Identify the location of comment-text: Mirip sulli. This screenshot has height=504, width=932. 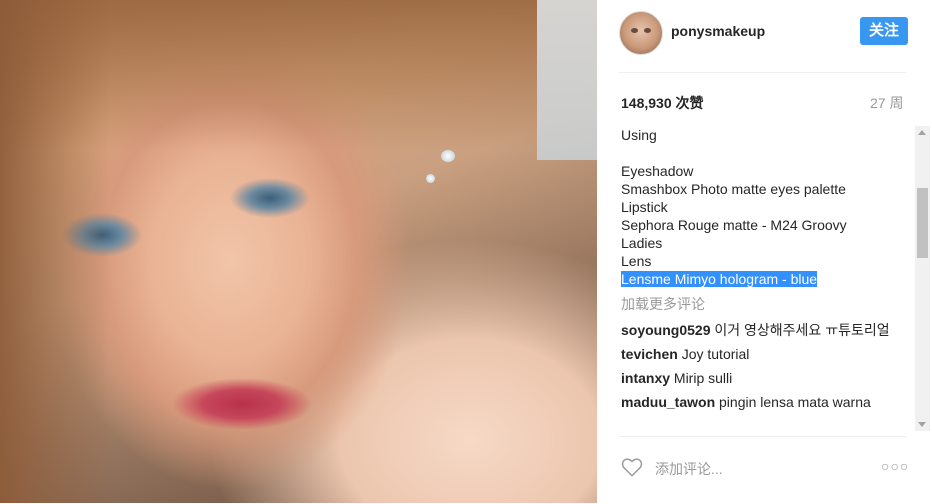
(703, 378).